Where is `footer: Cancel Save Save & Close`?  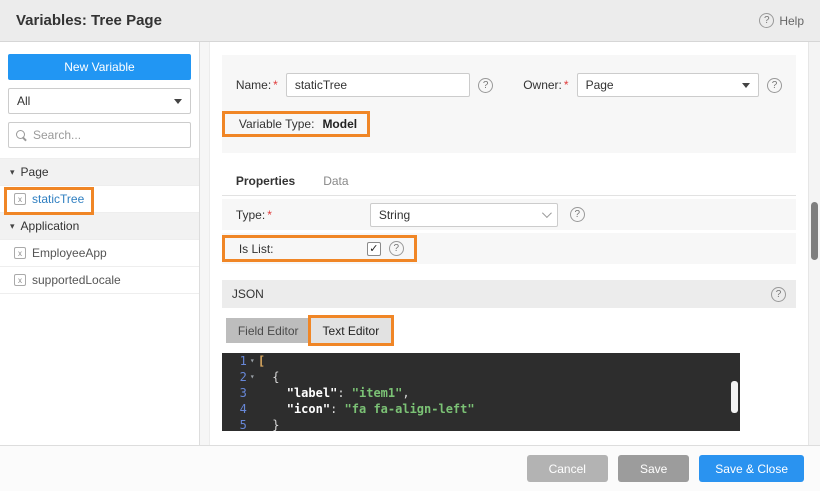 footer: Cancel Save Save & Close is located at coordinates (410, 468).